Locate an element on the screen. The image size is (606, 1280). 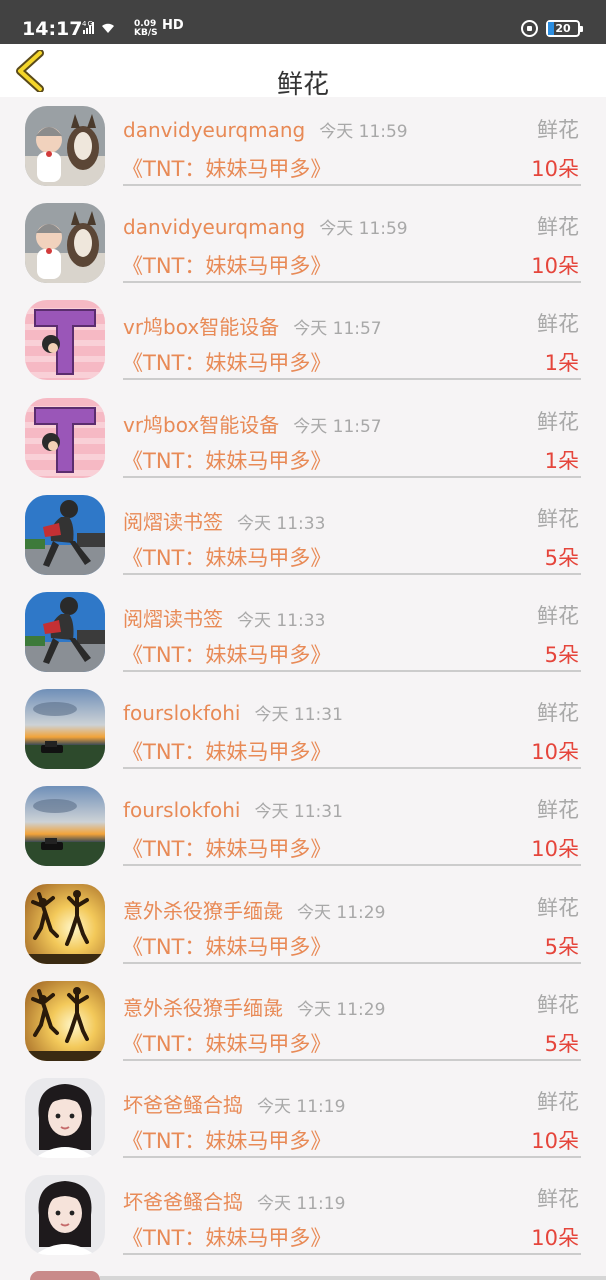
signal-icon: 4G is located at coordinates (106, 28).